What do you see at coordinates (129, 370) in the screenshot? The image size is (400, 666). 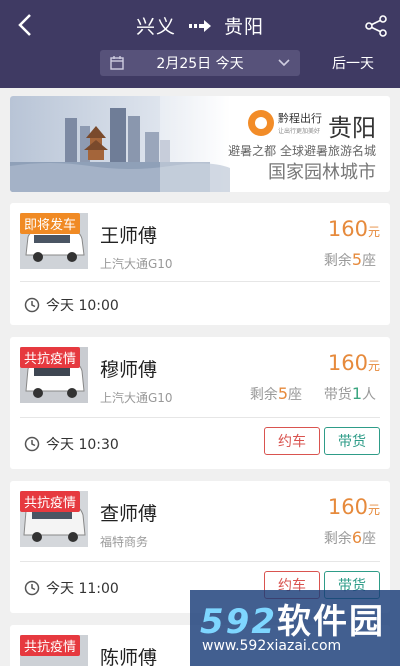 I see `driver-name: 穆师傅` at bounding box center [129, 370].